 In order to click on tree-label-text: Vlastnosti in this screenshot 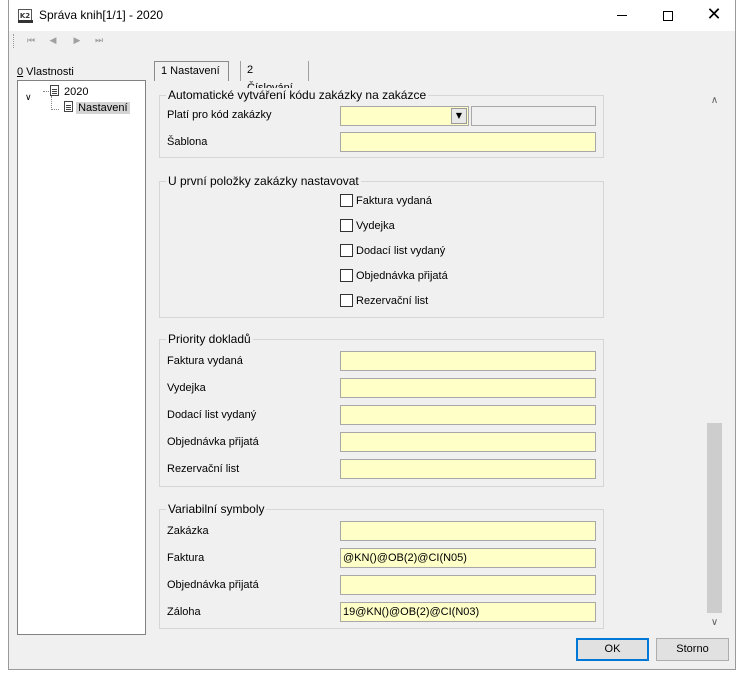, I will do `click(48, 72)`.